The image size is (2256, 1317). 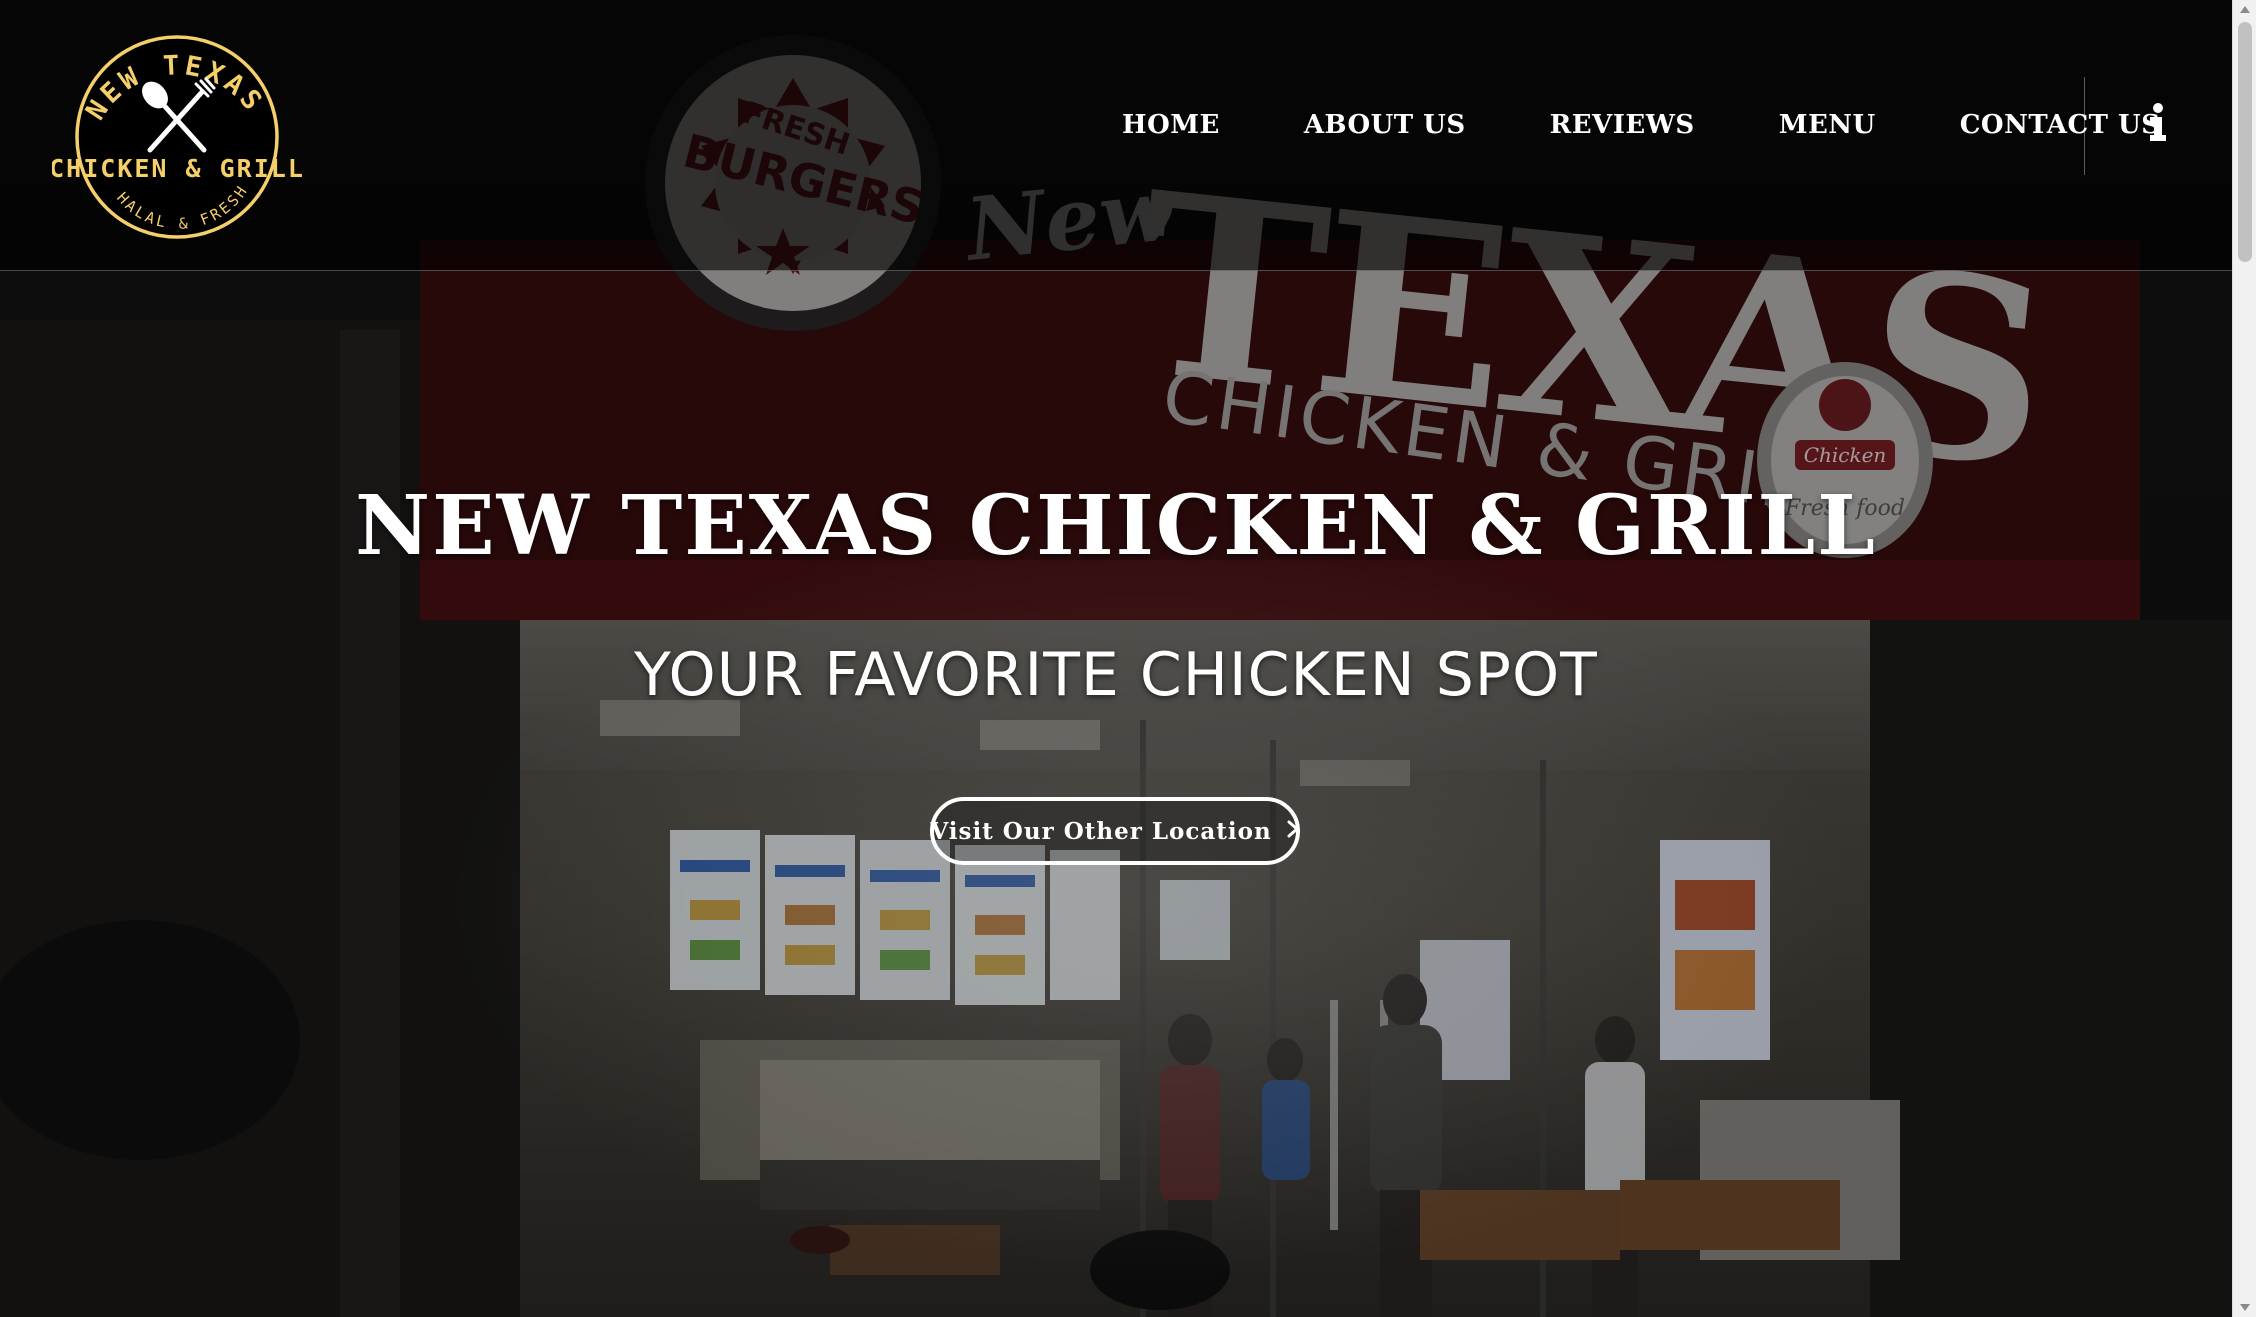 What do you see at coordinates (2084, 126) in the screenshot?
I see `nav-divider` at bounding box center [2084, 126].